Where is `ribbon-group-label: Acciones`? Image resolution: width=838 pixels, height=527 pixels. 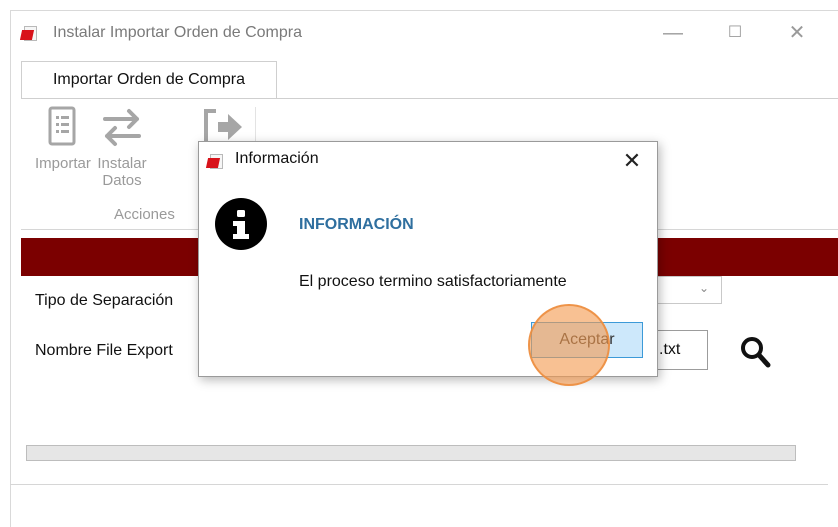
ribbon-group-label: Acciones is located at coordinates (144, 214).